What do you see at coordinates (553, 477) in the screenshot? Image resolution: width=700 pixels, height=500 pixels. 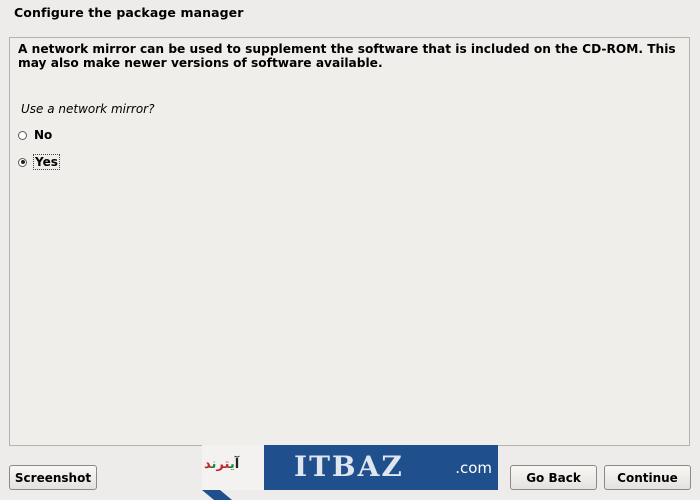 I see `go-back-button: Go Back` at bounding box center [553, 477].